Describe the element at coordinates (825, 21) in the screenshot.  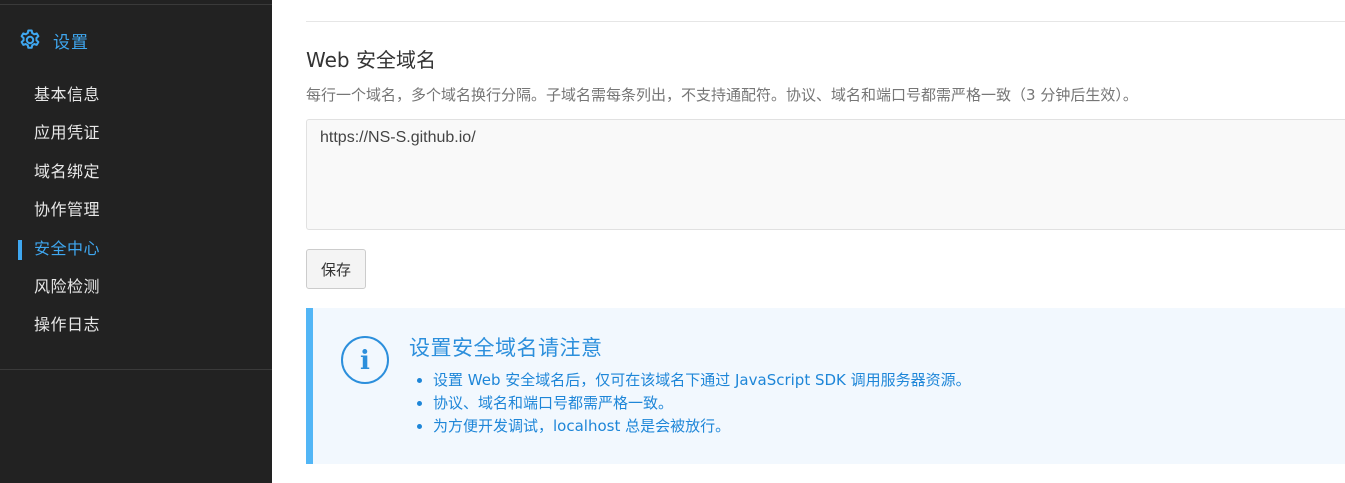
I see `section-divider` at that location.